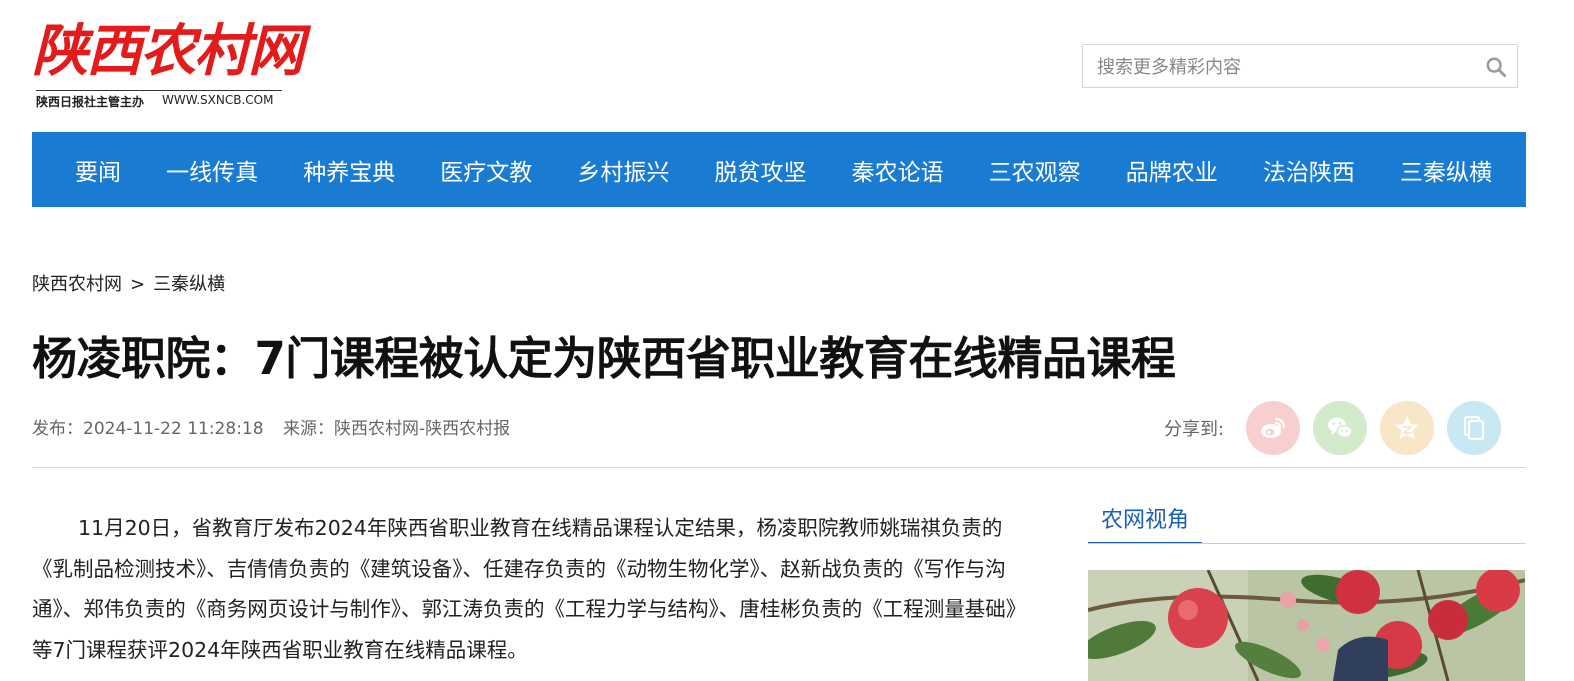  Describe the element at coordinates (898, 170) in the screenshot. I see `nav-item-qinnong: 秦农论语` at that location.